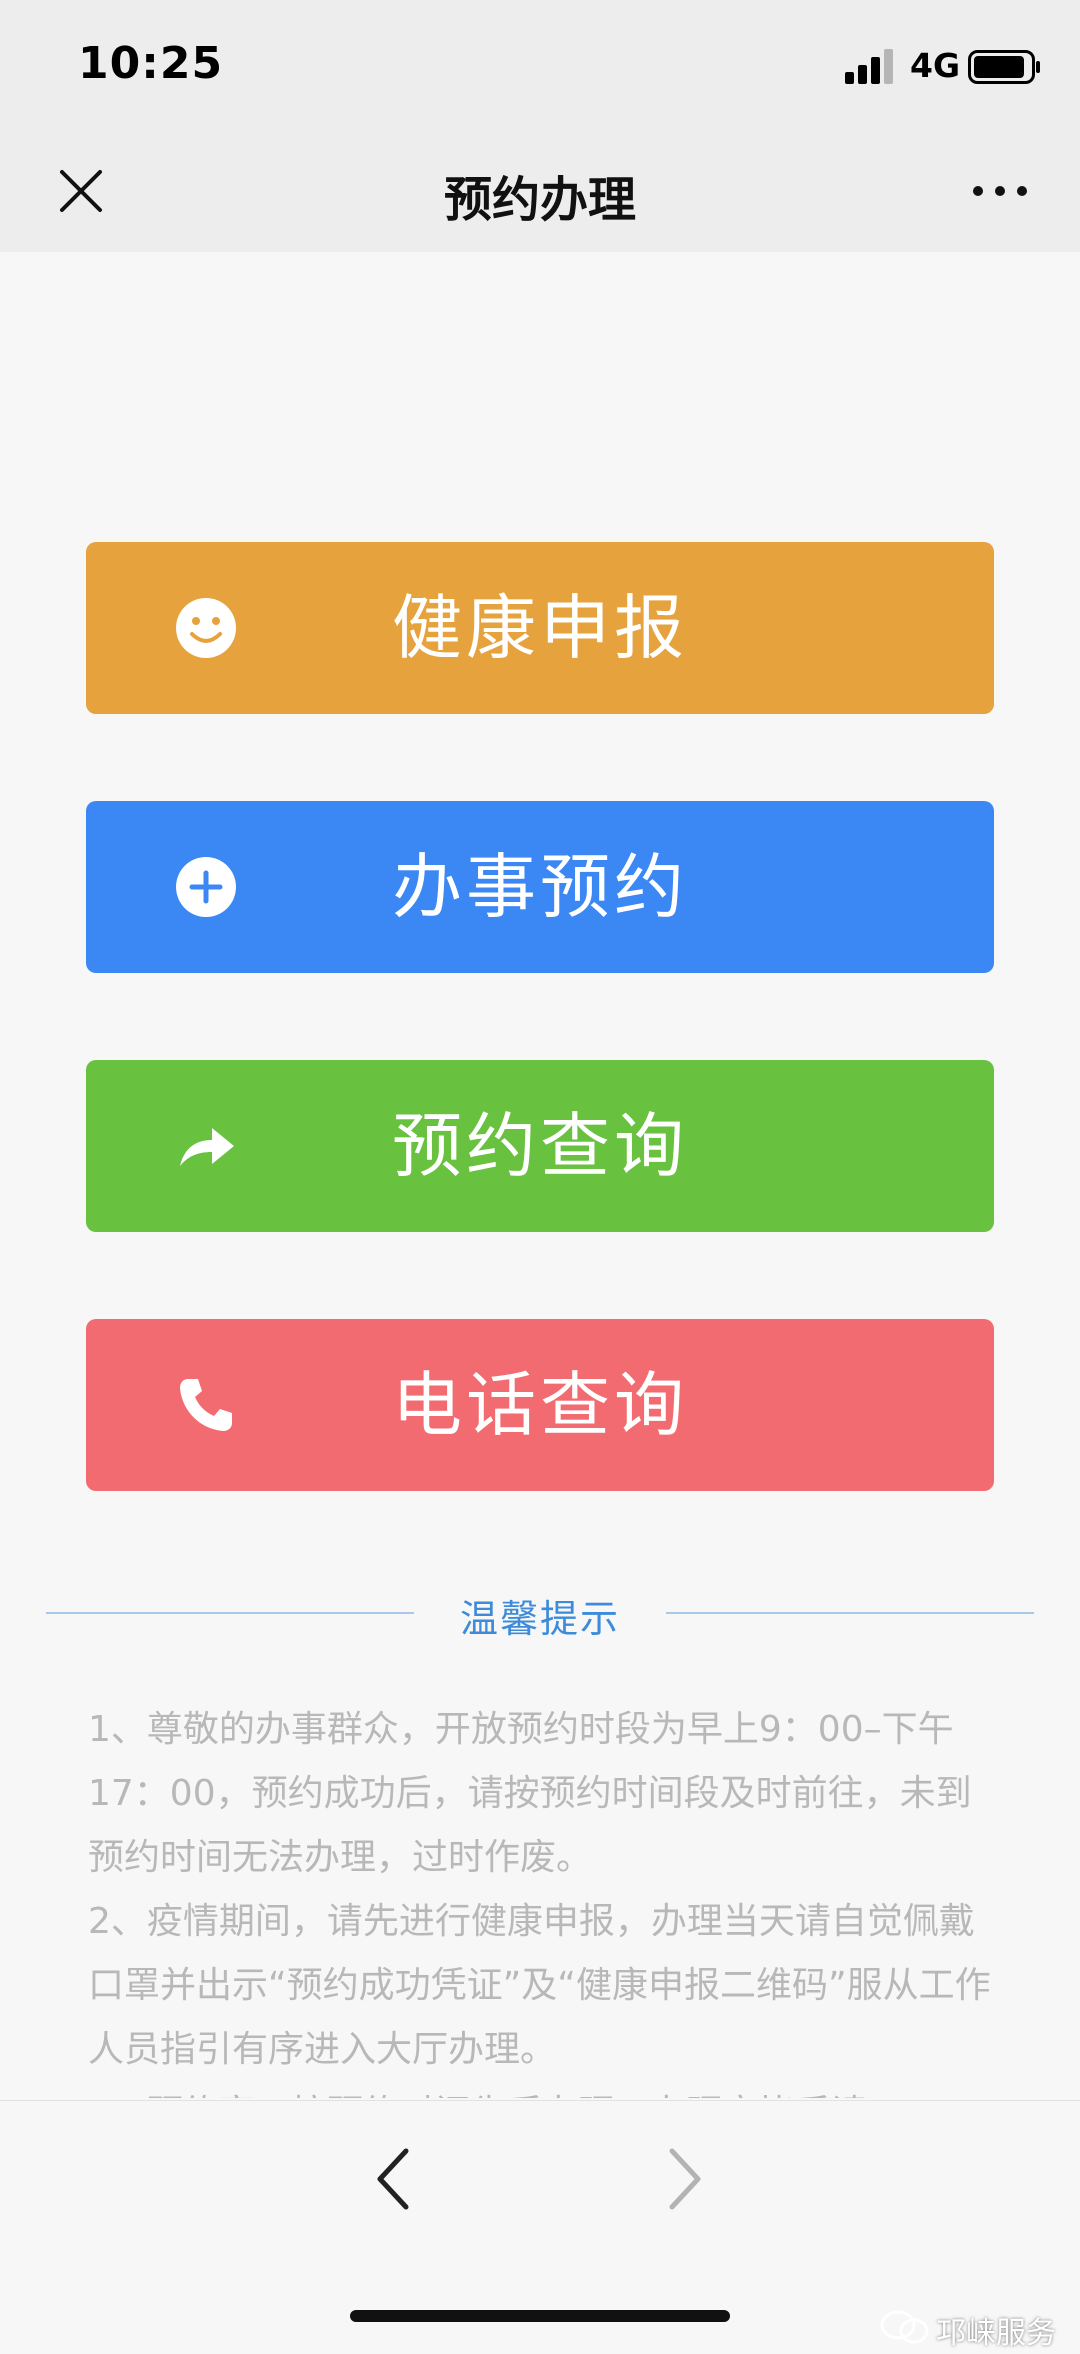  Describe the element at coordinates (393, 2179) in the screenshot. I see `chevron-left-icon` at that location.